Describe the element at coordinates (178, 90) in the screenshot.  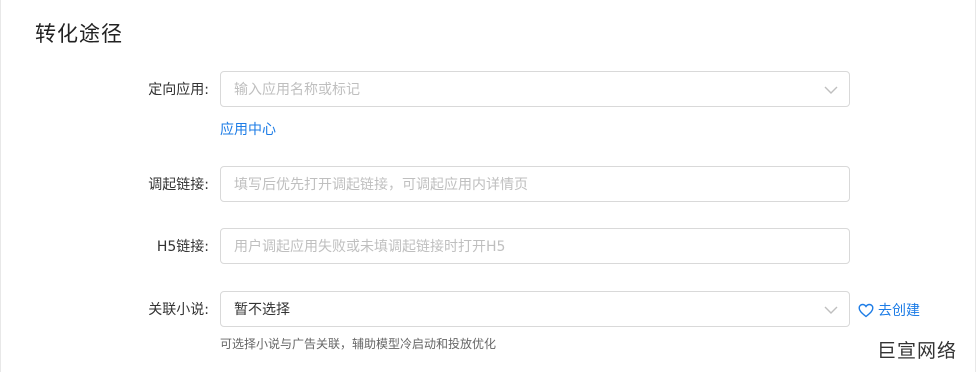
I see `target-app-label: 定向应用:` at that location.